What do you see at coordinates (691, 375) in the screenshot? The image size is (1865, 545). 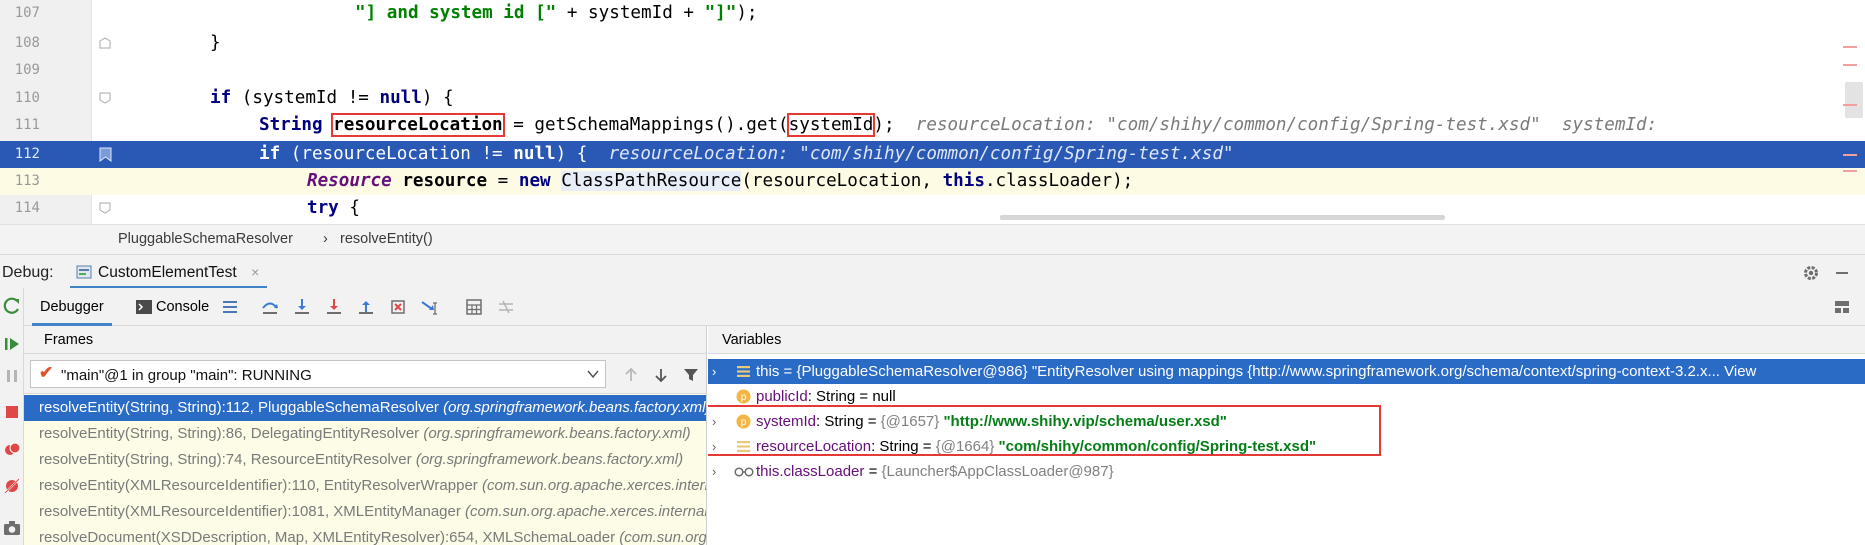 I see `filter-icon` at bounding box center [691, 375].